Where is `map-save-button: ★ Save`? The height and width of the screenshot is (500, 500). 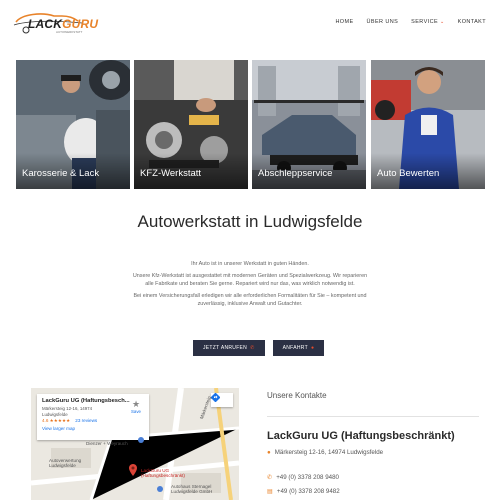
map-save-button: ★ Save is located at coordinates (136, 407).